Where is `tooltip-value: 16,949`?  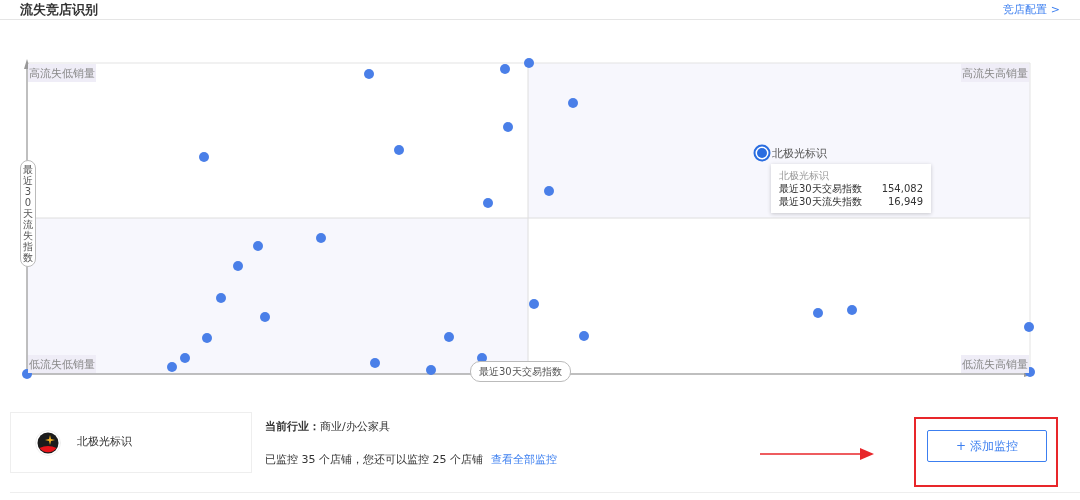 tooltip-value: 16,949 is located at coordinates (905, 201).